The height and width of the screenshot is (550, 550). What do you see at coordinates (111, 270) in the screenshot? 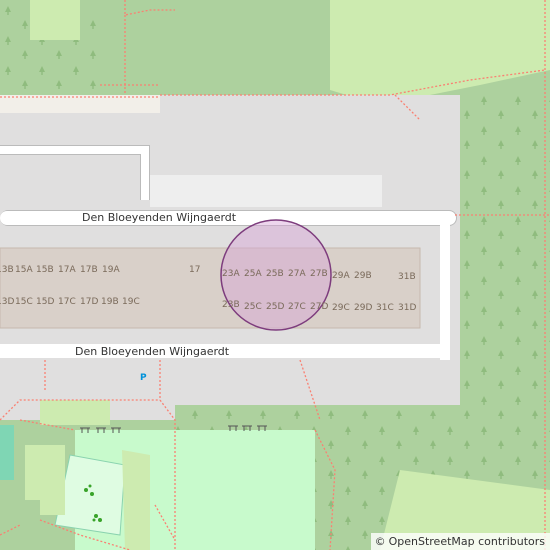
I see `house-number: 19A` at bounding box center [111, 270].